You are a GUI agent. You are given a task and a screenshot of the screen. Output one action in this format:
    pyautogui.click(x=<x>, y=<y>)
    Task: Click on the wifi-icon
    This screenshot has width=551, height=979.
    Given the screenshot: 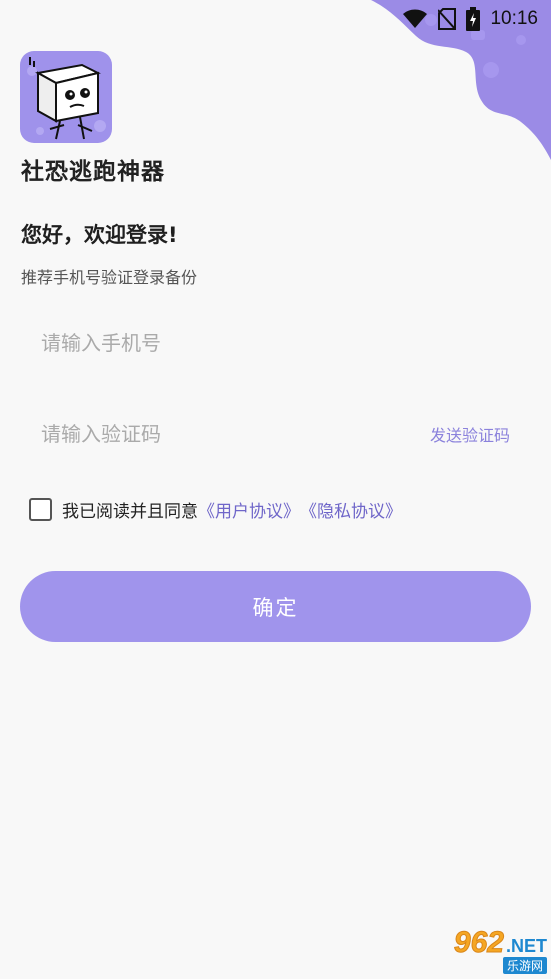 What is the action you would take?
    pyautogui.click(x=415, y=19)
    